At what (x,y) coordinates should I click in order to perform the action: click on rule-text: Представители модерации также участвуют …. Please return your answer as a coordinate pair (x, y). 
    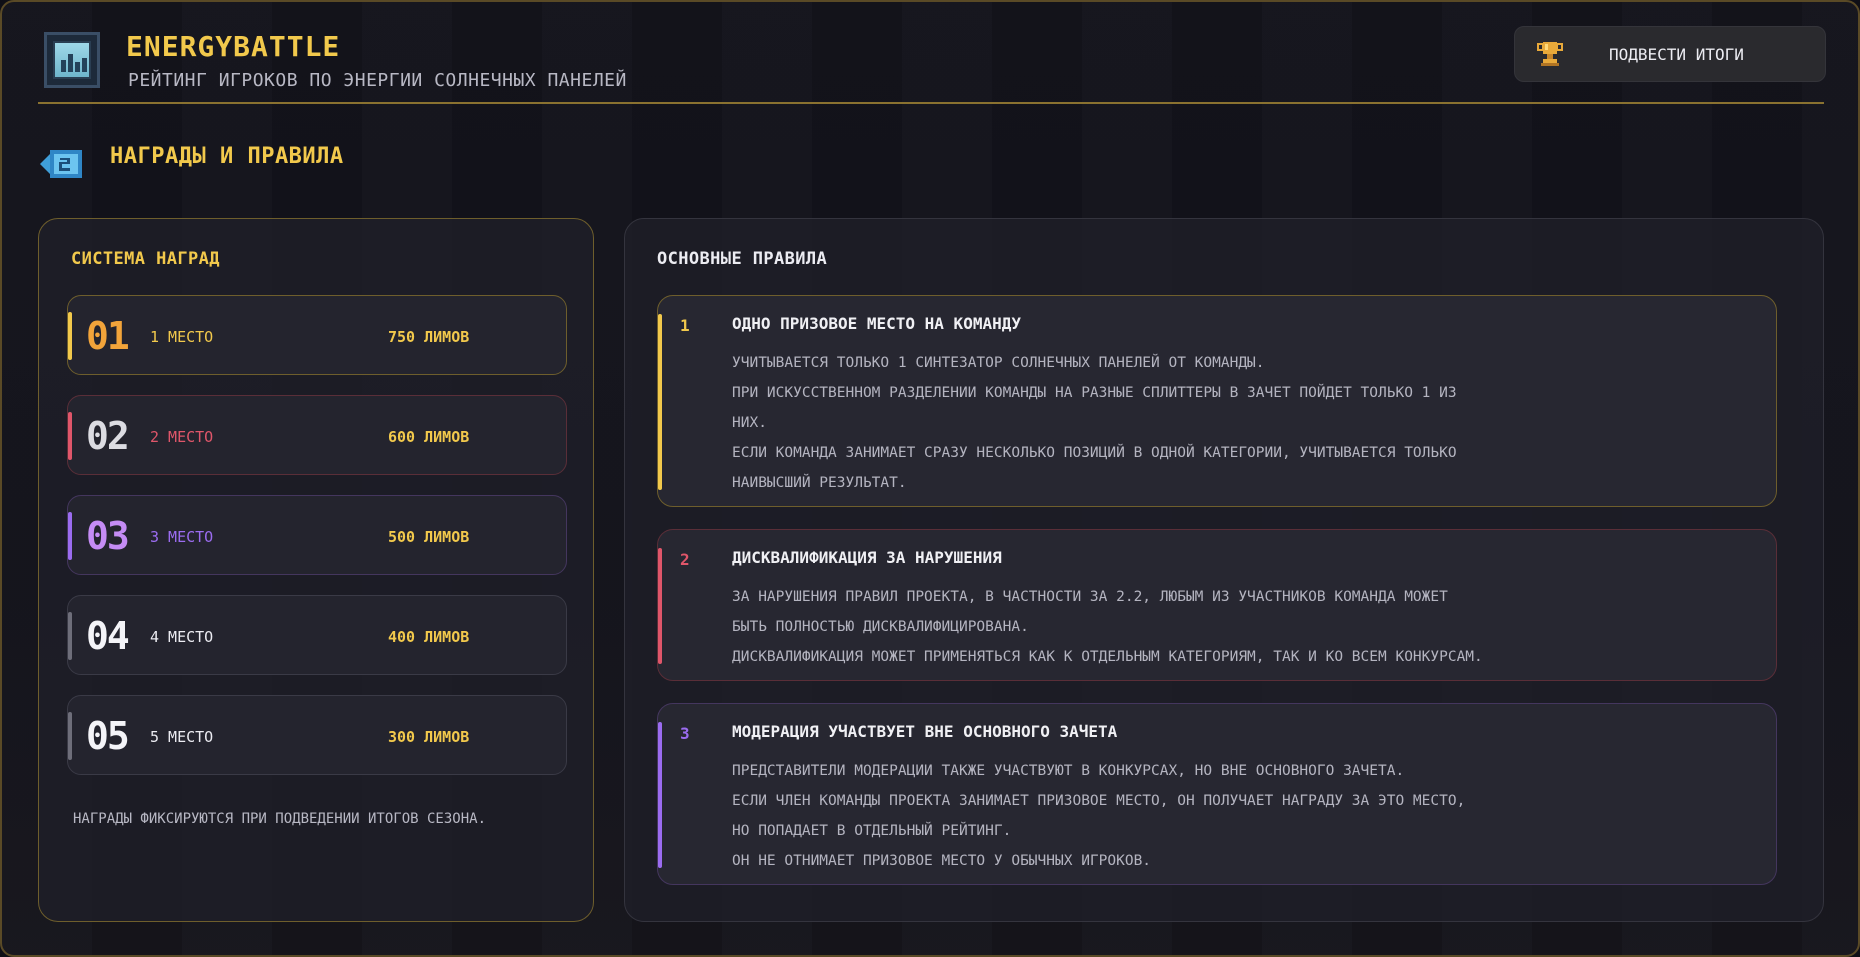
    Looking at the image, I should click on (1232, 816).